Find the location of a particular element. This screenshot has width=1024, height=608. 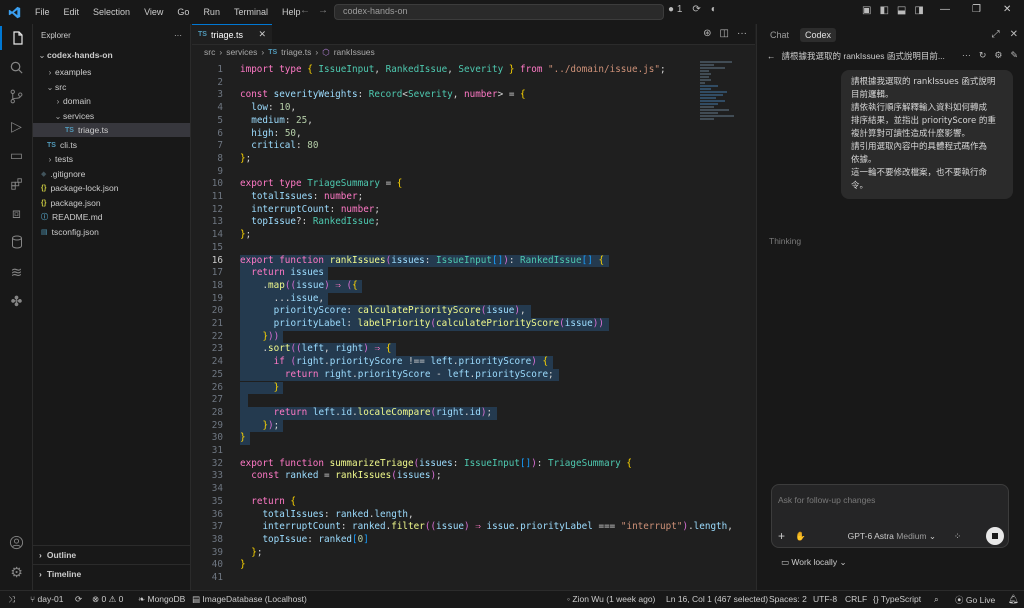

database-icon is located at coordinates (16, 242).